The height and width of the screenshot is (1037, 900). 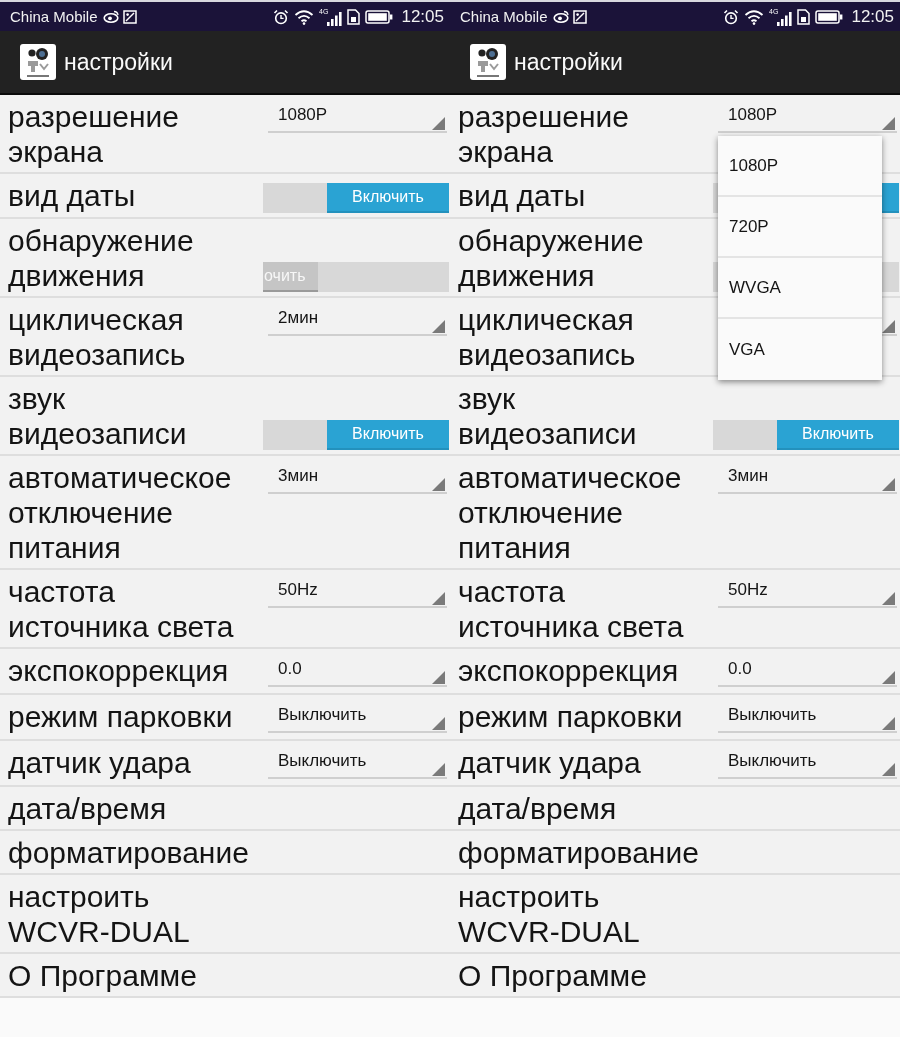 What do you see at coordinates (357, 319) in the screenshot?
I see `dropdown: 2мин` at bounding box center [357, 319].